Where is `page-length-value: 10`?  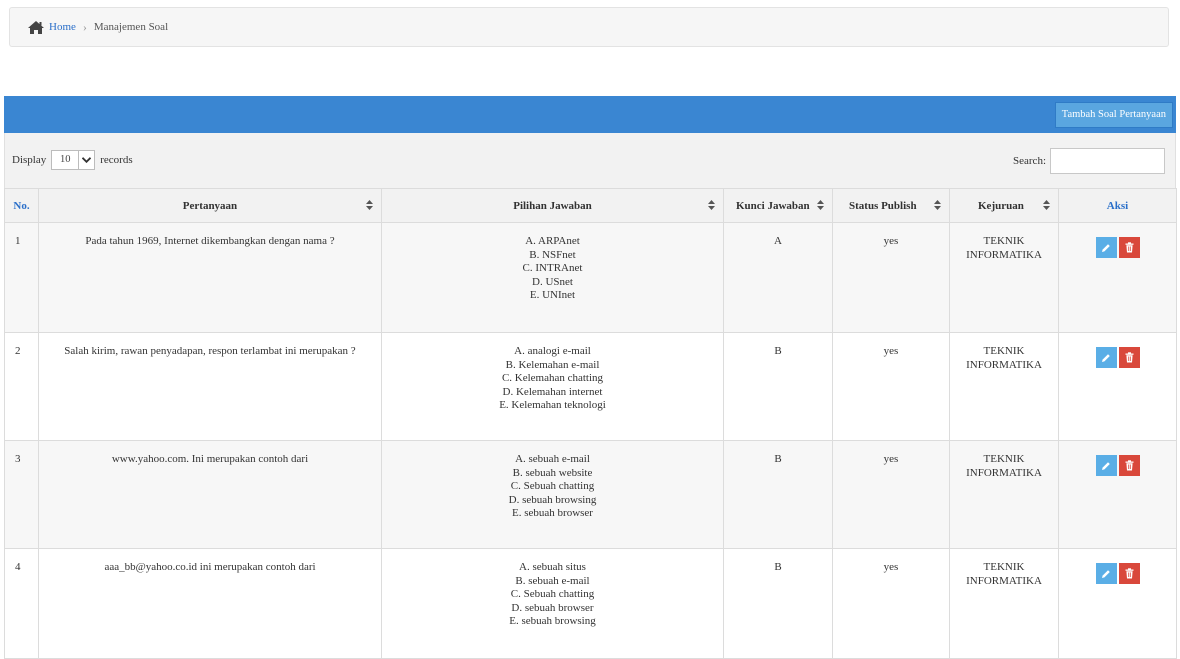 page-length-value: 10 is located at coordinates (65, 160).